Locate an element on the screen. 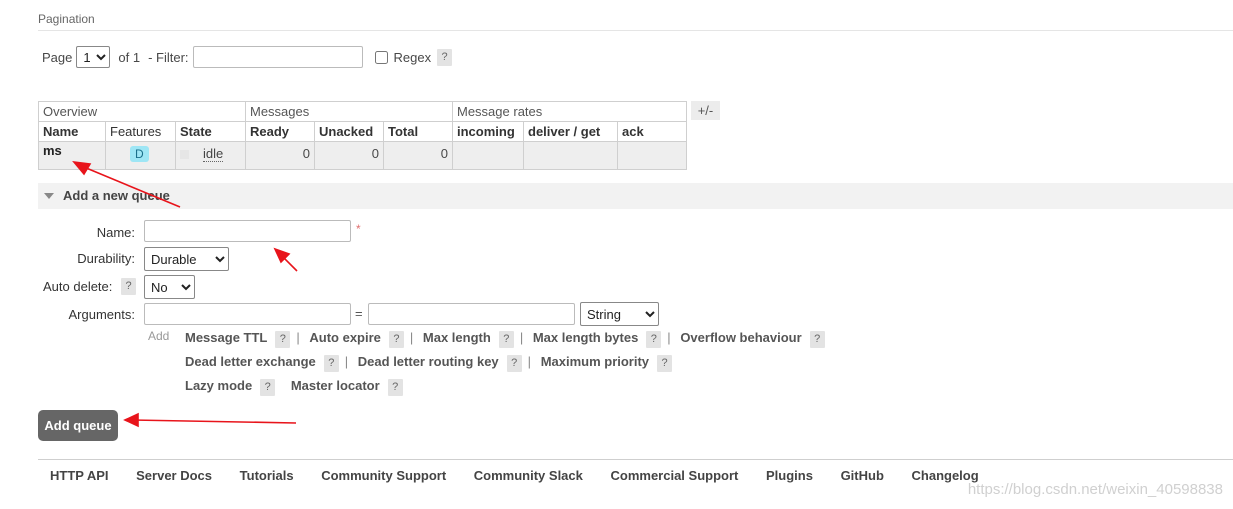 The height and width of the screenshot is (509, 1233). arrow-to-add-queue-button is located at coordinates (210, 420).